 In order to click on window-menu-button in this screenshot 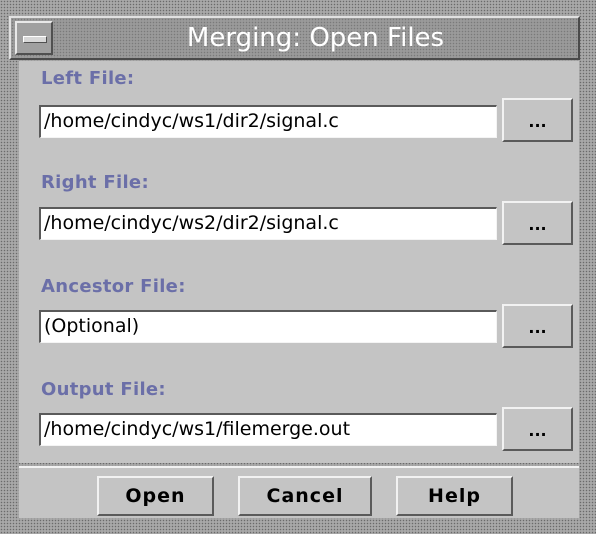, I will do `click(34, 38)`.